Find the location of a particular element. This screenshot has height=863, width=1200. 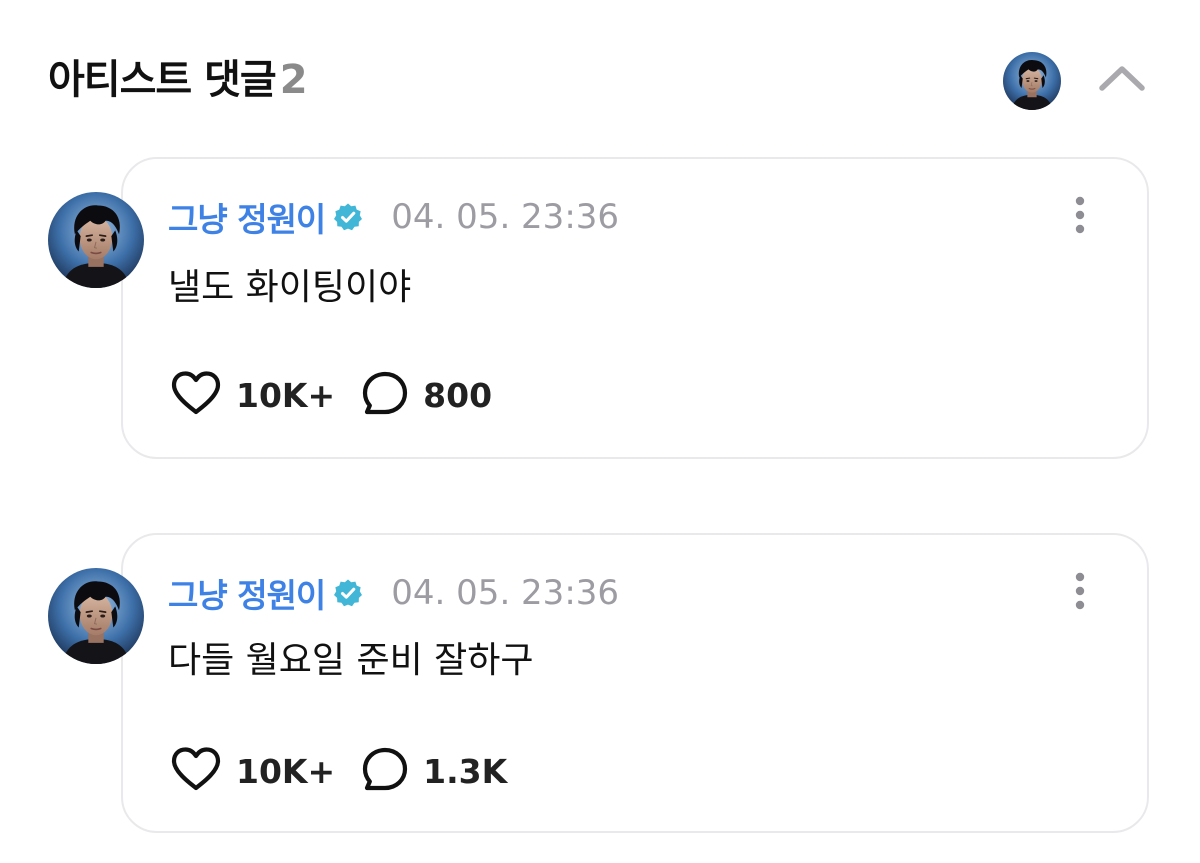

artist-comments-header: 아티스트 댓글 2 is located at coordinates (600, 80).